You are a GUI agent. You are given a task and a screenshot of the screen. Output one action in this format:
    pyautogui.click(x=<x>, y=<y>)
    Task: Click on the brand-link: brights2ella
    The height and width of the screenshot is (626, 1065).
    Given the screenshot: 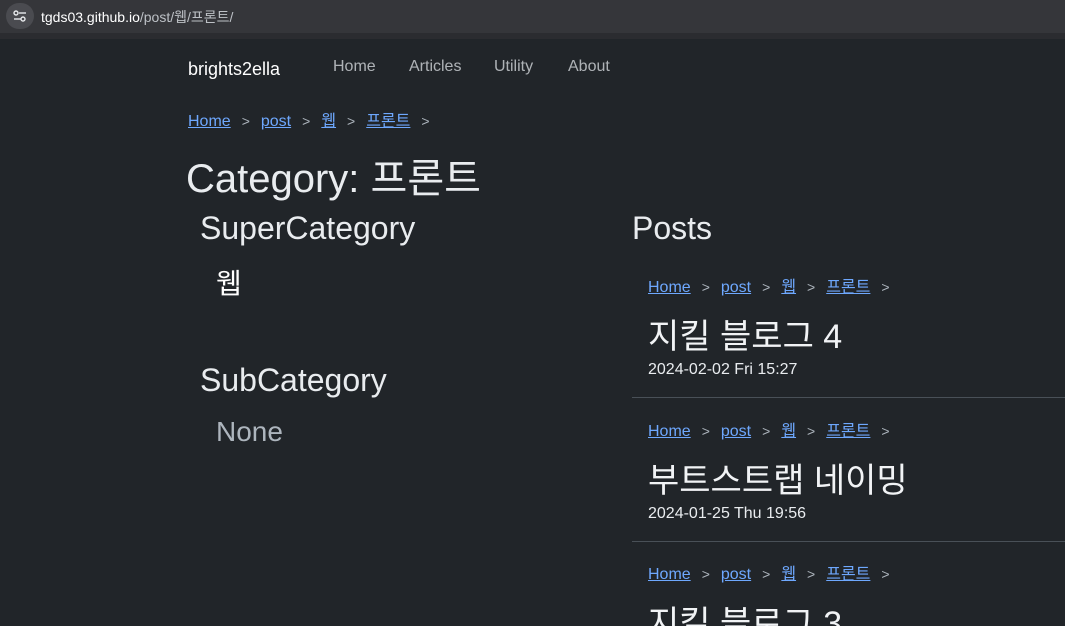 What is the action you would take?
    pyautogui.click(x=234, y=69)
    